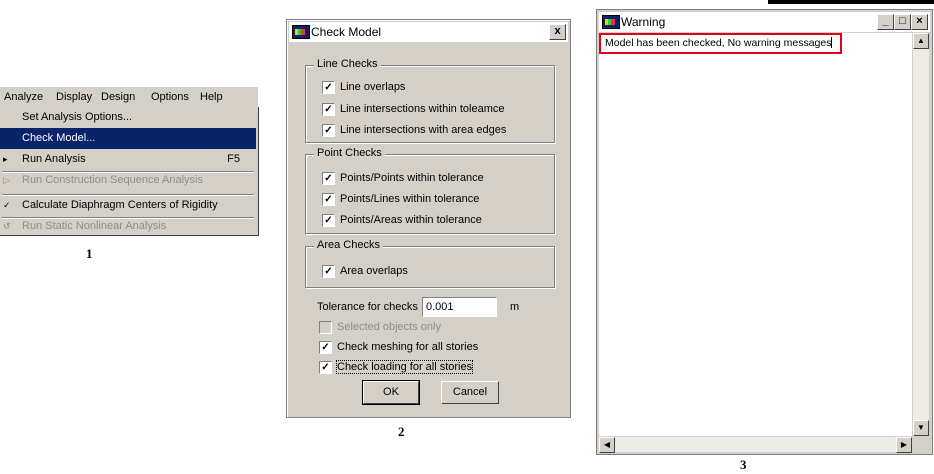 The image size is (934, 474). What do you see at coordinates (347, 64) in the screenshot?
I see `group-label: Line Checks` at bounding box center [347, 64].